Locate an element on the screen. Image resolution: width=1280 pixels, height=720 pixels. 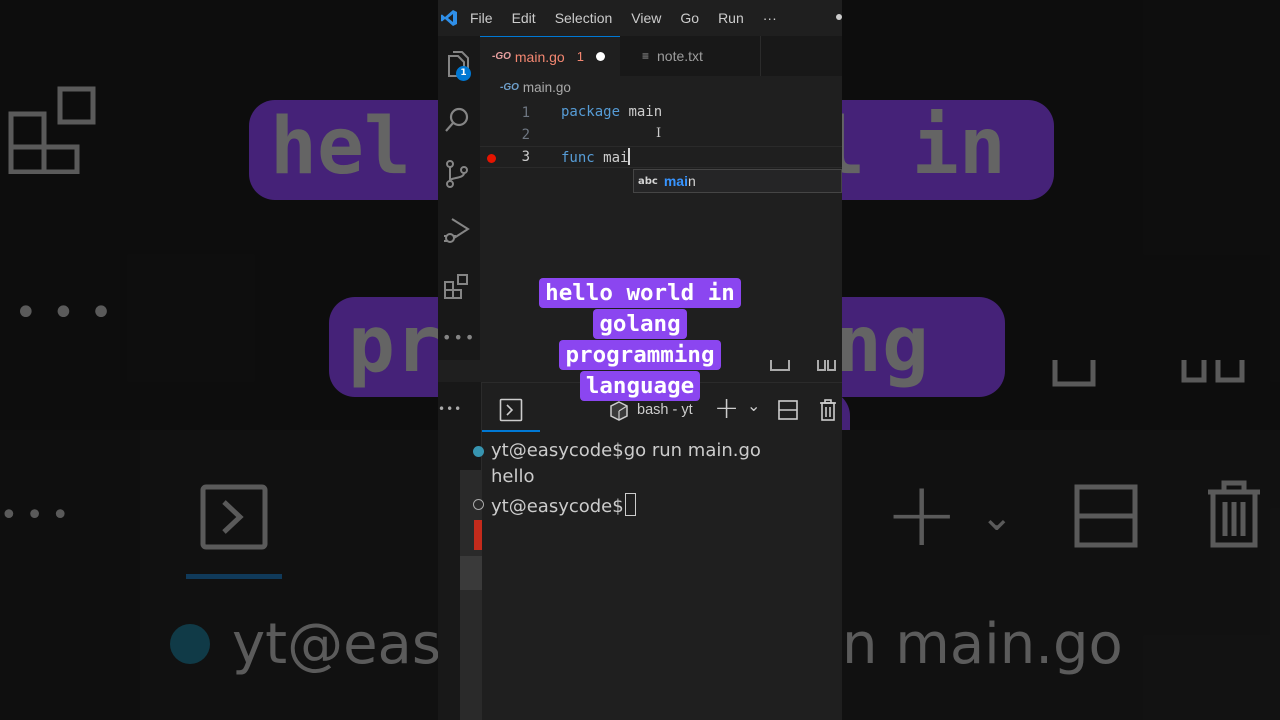
search-icon is located at coordinates (457, 120).